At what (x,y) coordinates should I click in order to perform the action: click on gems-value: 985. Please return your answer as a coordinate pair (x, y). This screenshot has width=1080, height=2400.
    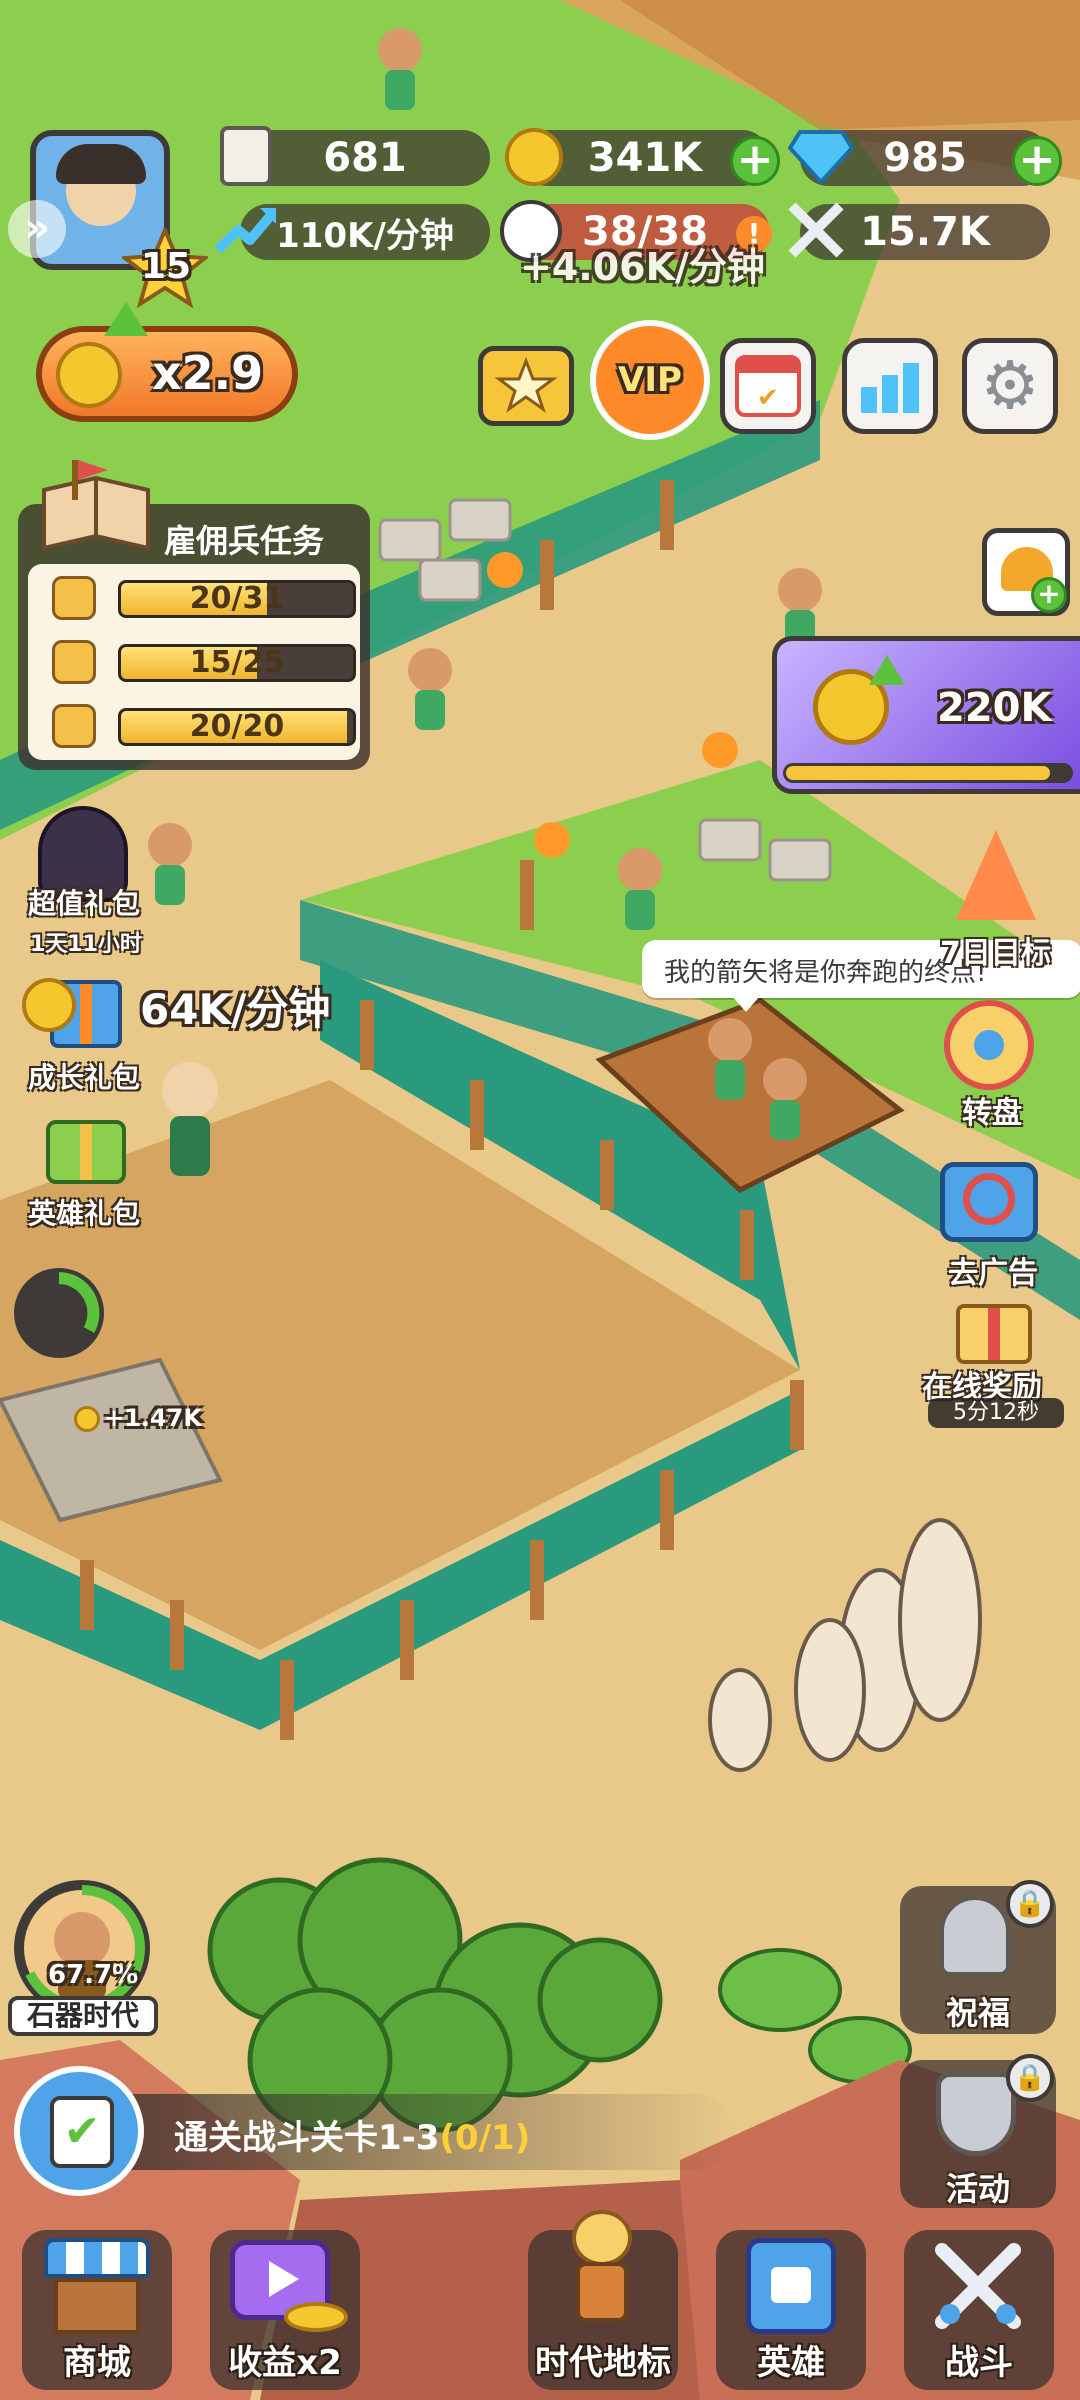
    Looking at the image, I should click on (925, 158).